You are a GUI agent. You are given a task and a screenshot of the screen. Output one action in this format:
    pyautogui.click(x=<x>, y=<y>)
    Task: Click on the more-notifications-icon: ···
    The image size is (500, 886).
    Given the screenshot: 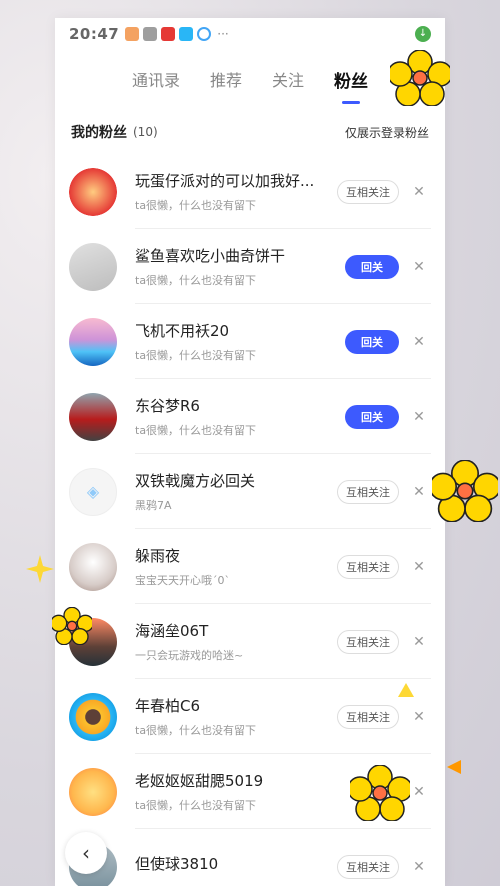 What is the action you would take?
    pyautogui.click(x=223, y=34)
    